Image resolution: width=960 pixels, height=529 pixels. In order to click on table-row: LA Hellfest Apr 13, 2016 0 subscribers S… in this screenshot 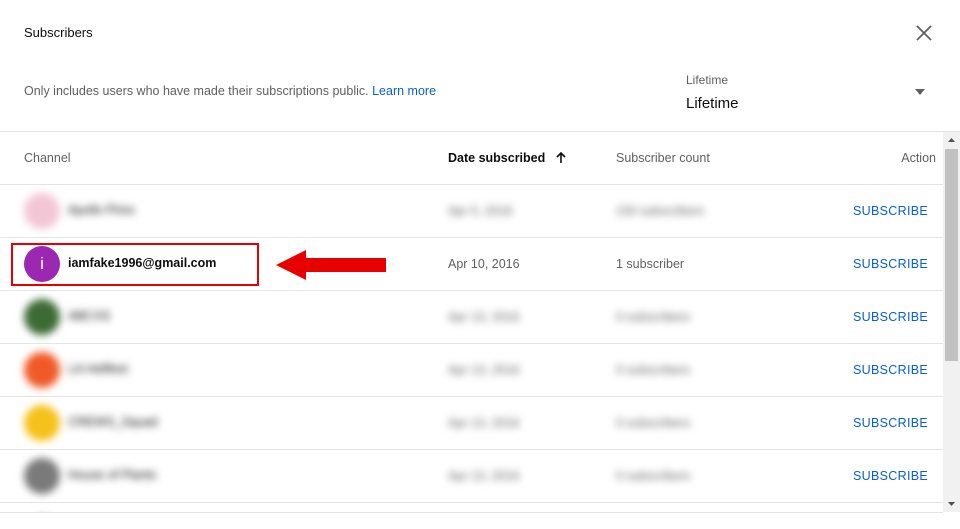, I will do `click(471, 370)`.